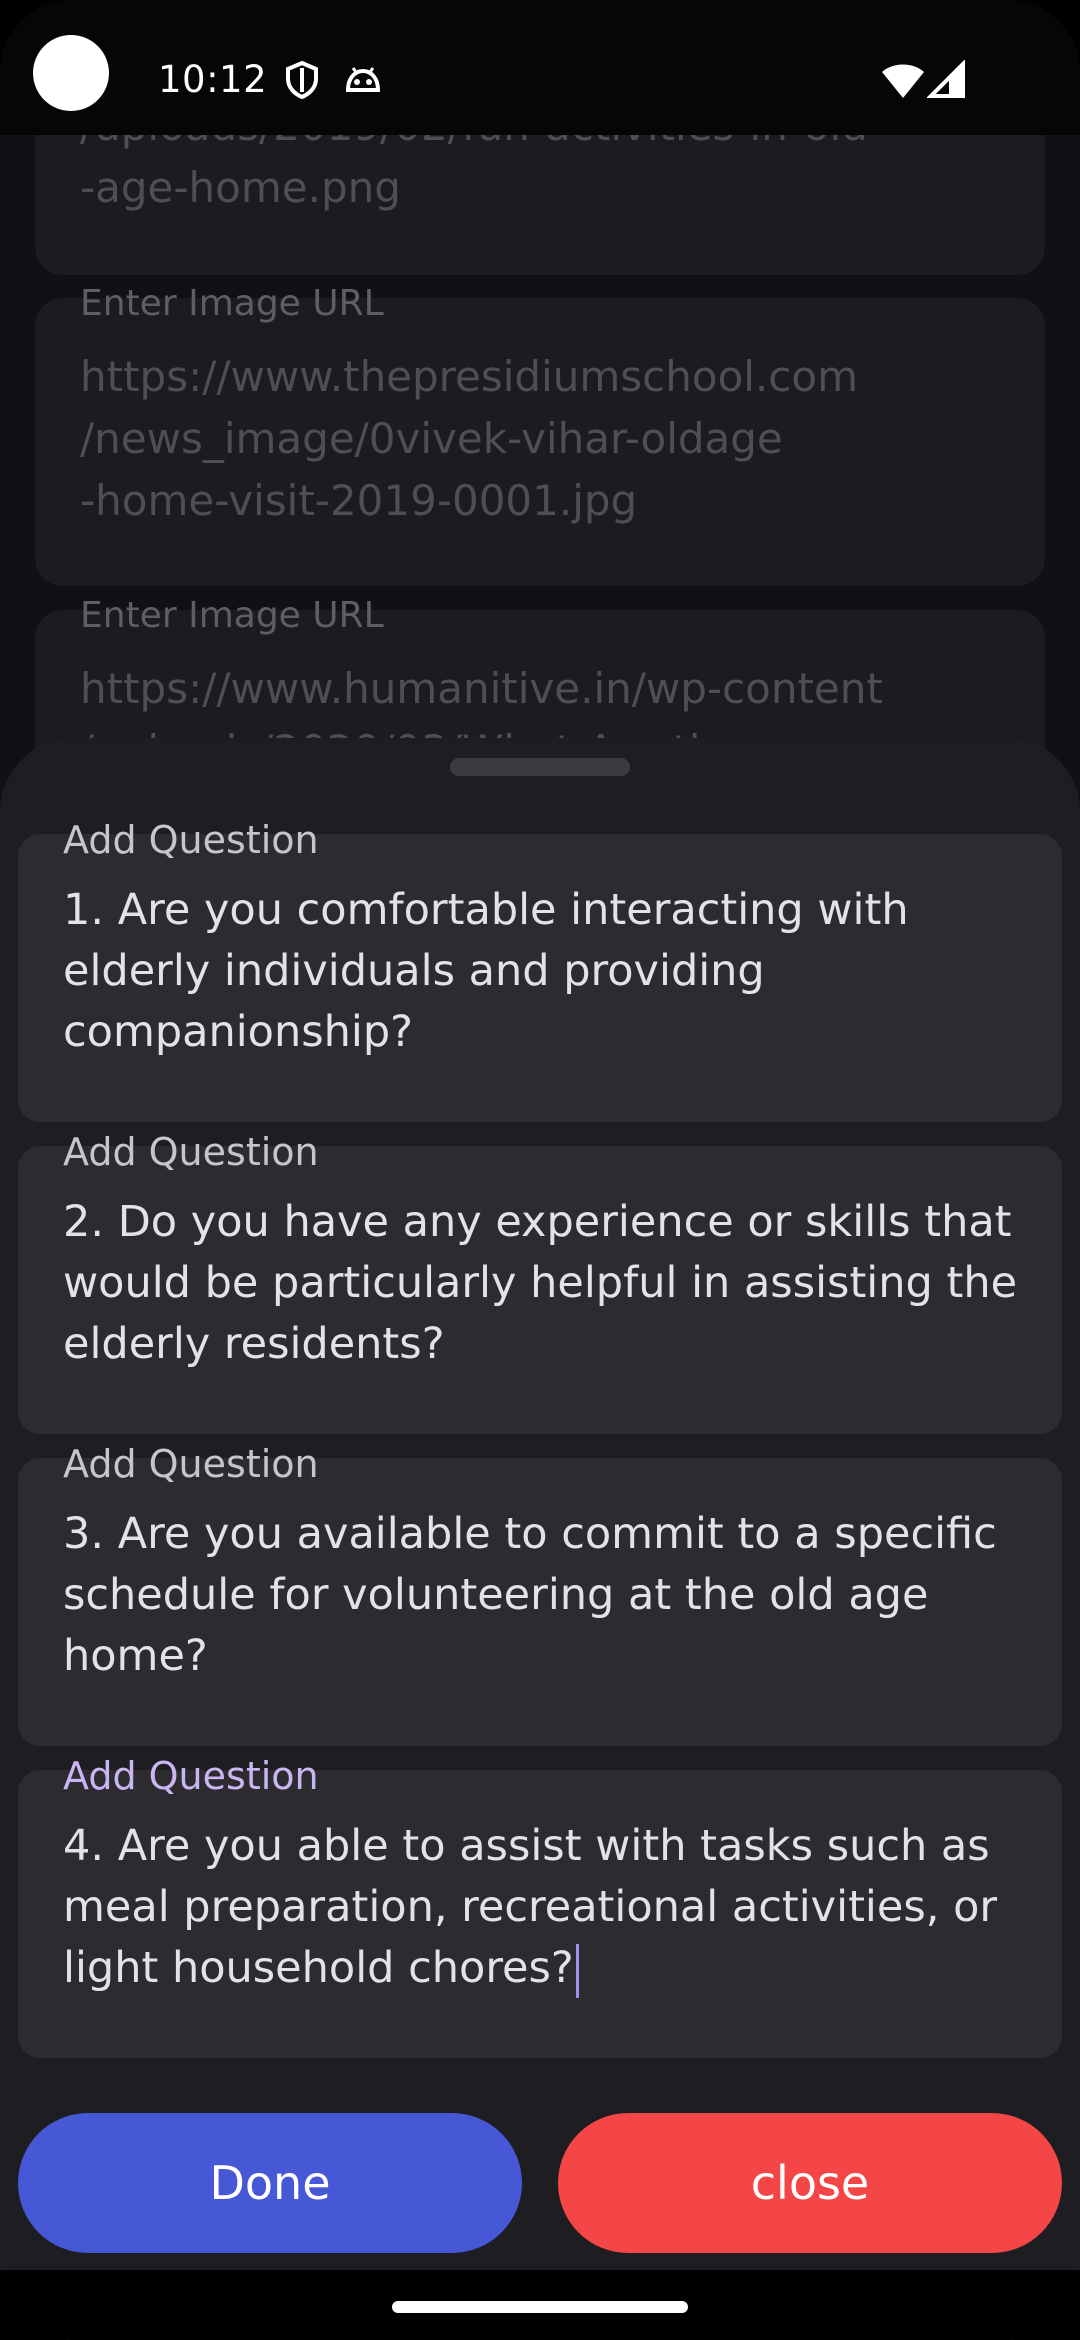 This screenshot has height=2340, width=1080. Describe the element at coordinates (903, 81) in the screenshot. I see `wifi-icon` at that location.